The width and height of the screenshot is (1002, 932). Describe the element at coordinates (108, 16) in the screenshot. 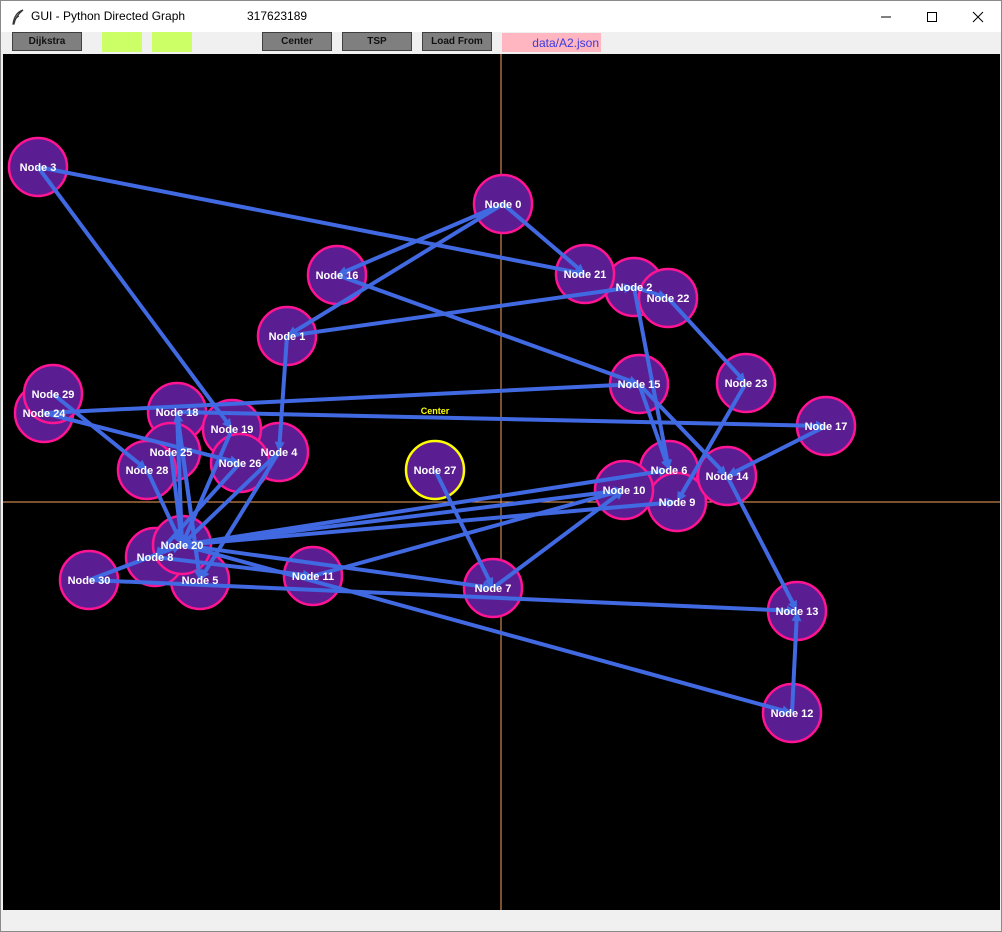

I see `window-title: GUI - Python Directed Graph` at that location.